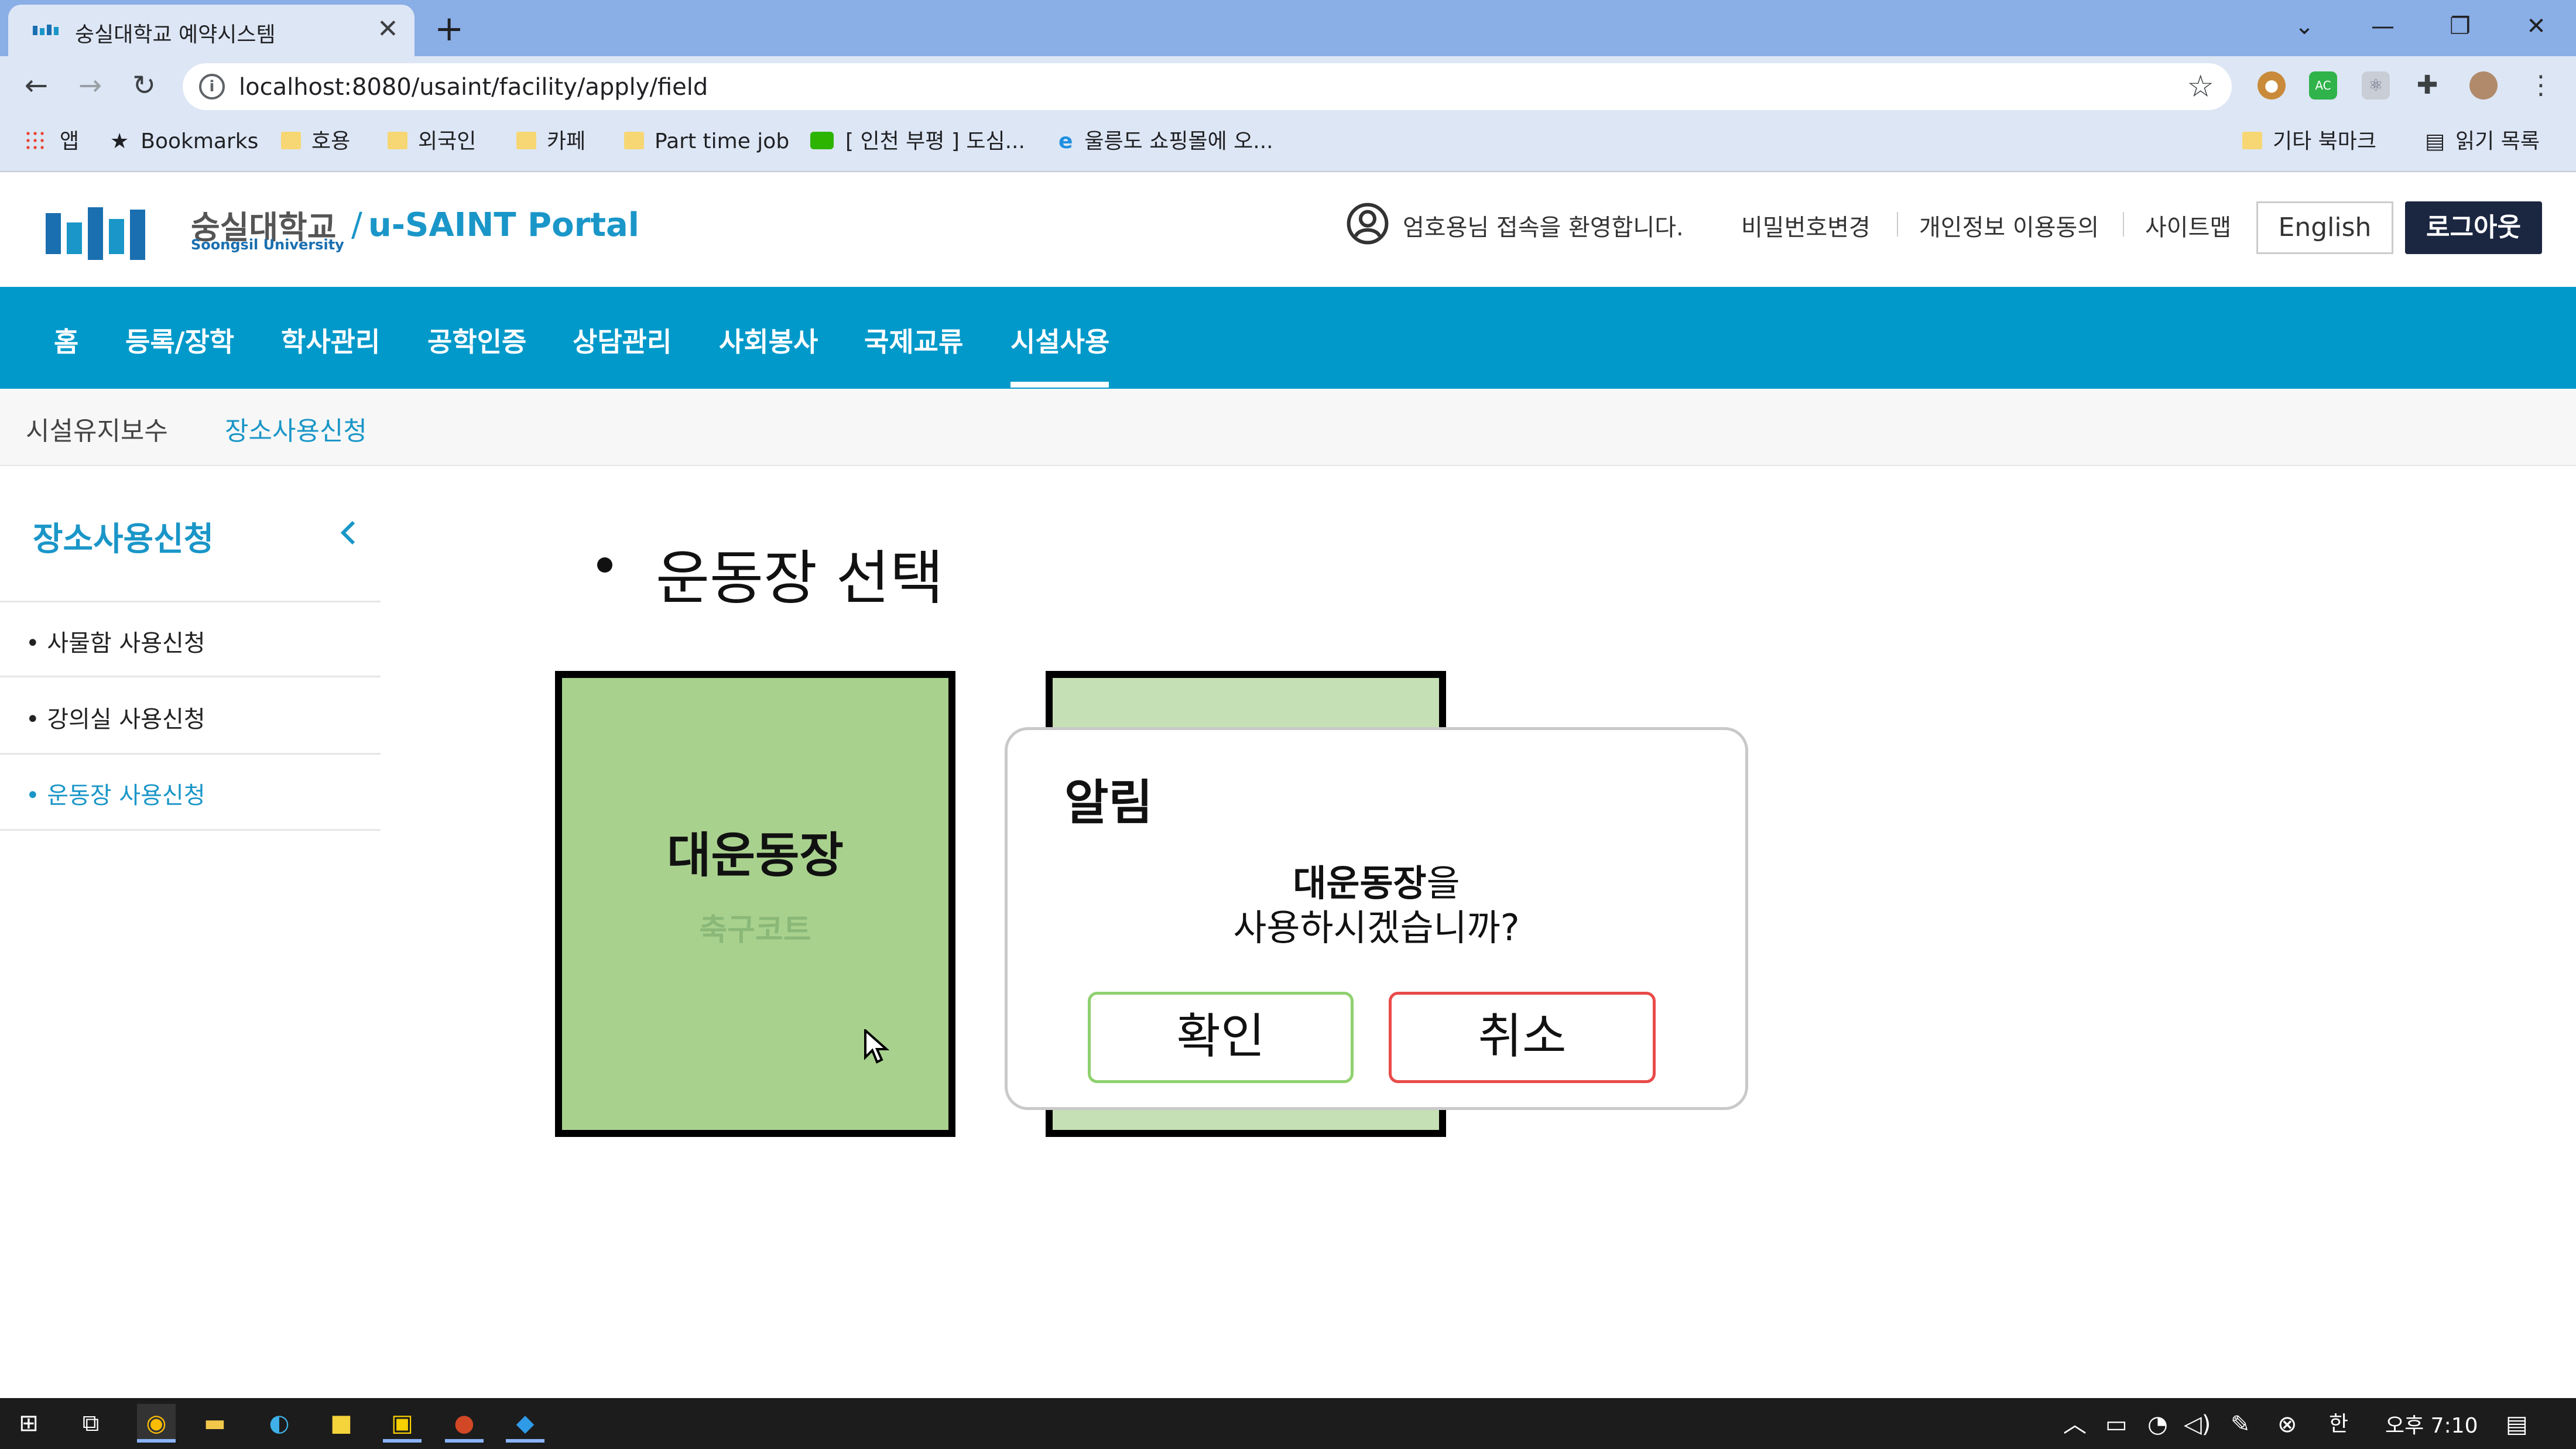  I want to click on subnav-space-apply: 장소사용신청, so click(296, 428).